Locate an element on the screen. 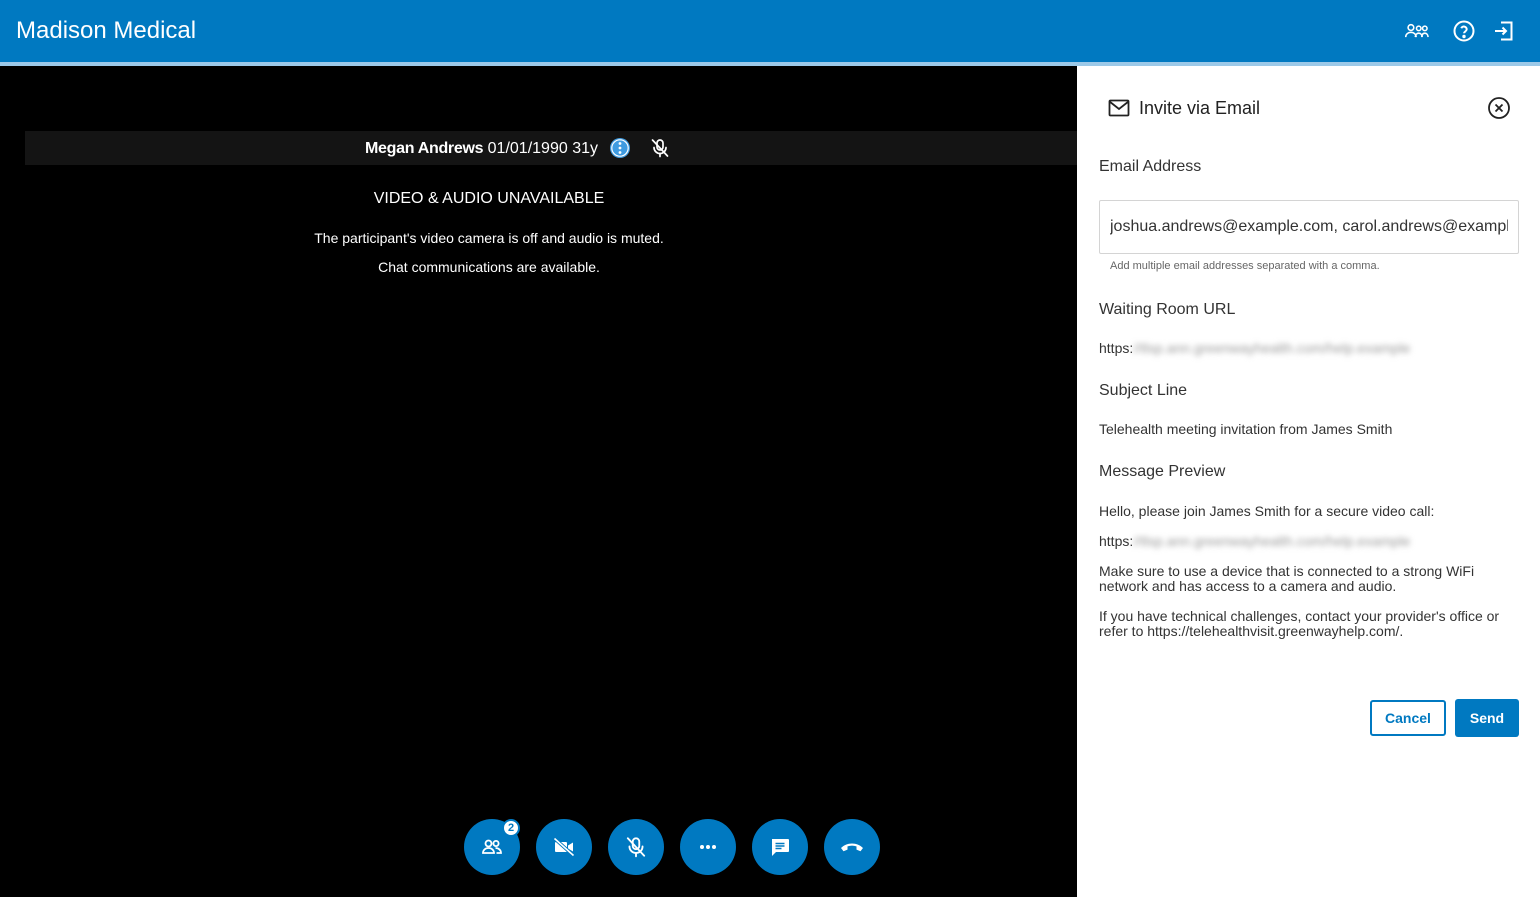  chat-button is located at coordinates (780, 847).